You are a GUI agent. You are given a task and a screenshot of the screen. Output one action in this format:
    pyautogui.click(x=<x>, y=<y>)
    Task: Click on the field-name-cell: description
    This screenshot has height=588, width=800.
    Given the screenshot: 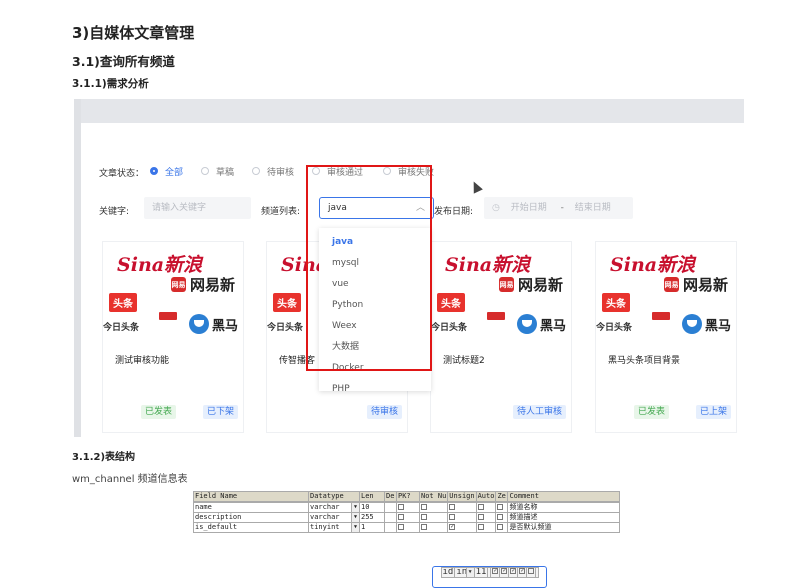 What is the action you would take?
    pyautogui.click(x=251, y=517)
    